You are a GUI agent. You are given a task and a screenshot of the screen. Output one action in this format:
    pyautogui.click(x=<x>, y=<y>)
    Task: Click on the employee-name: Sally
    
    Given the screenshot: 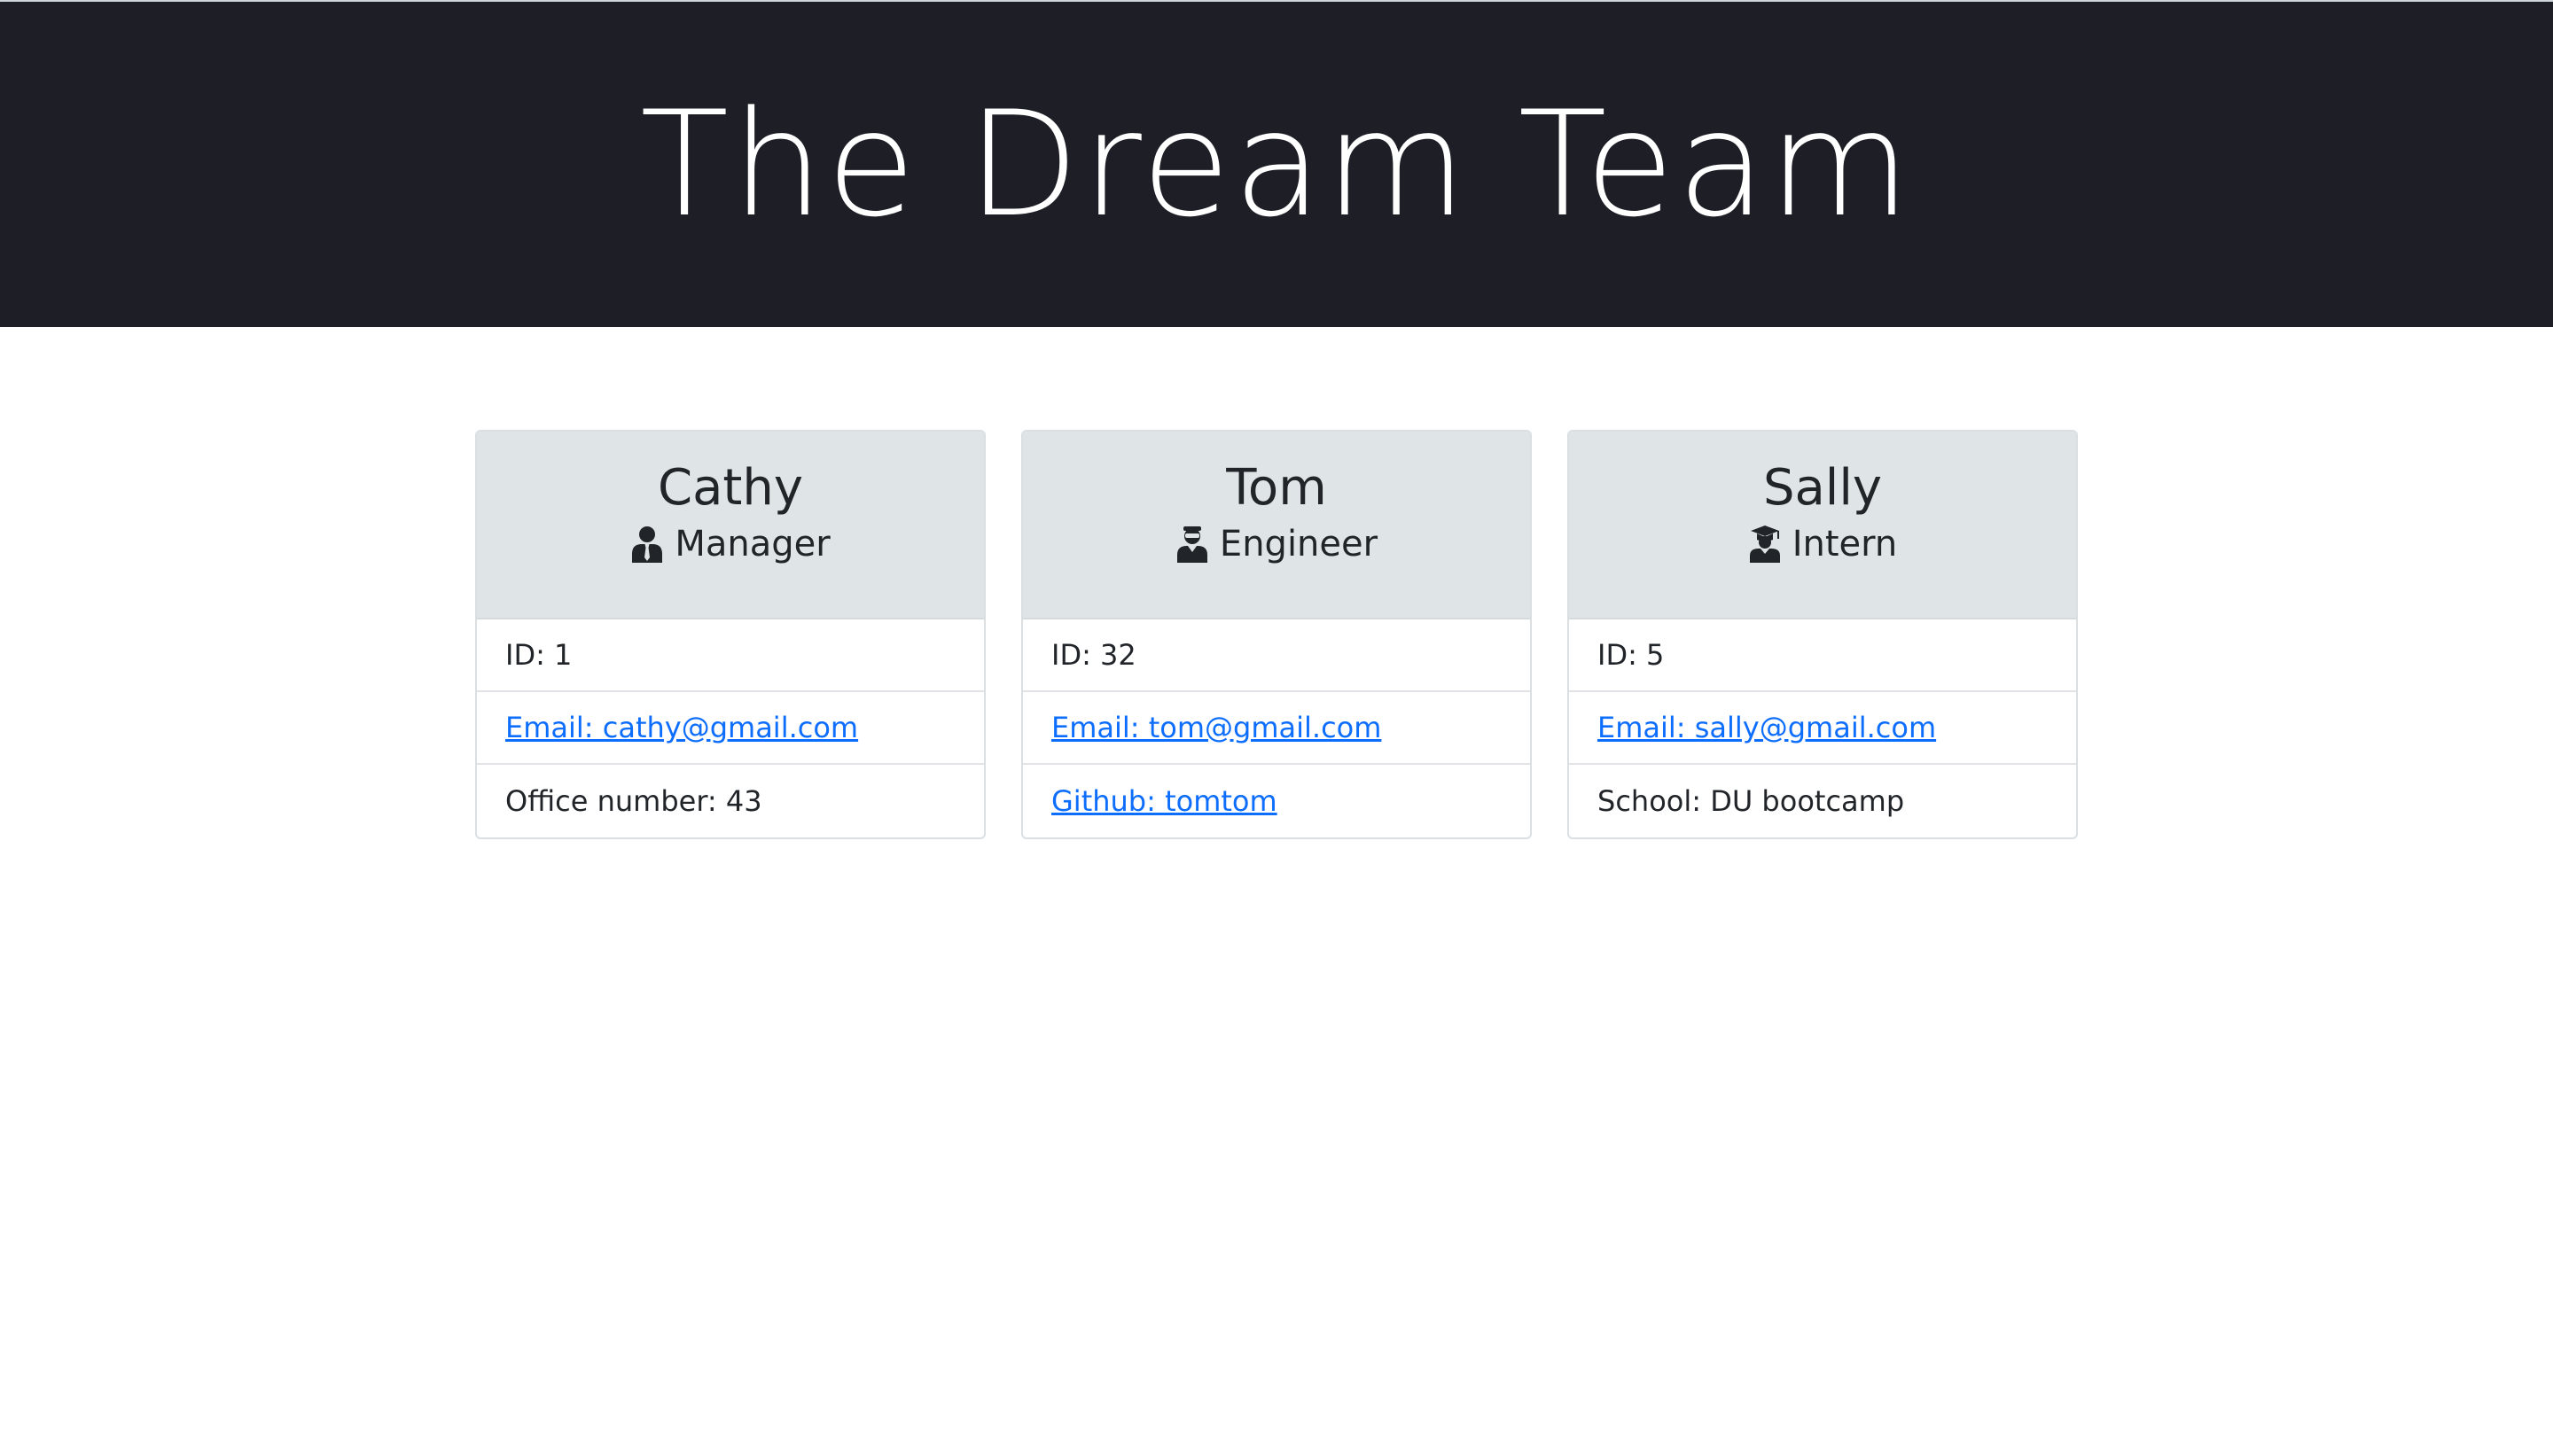 What is the action you would take?
    pyautogui.click(x=1822, y=488)
    